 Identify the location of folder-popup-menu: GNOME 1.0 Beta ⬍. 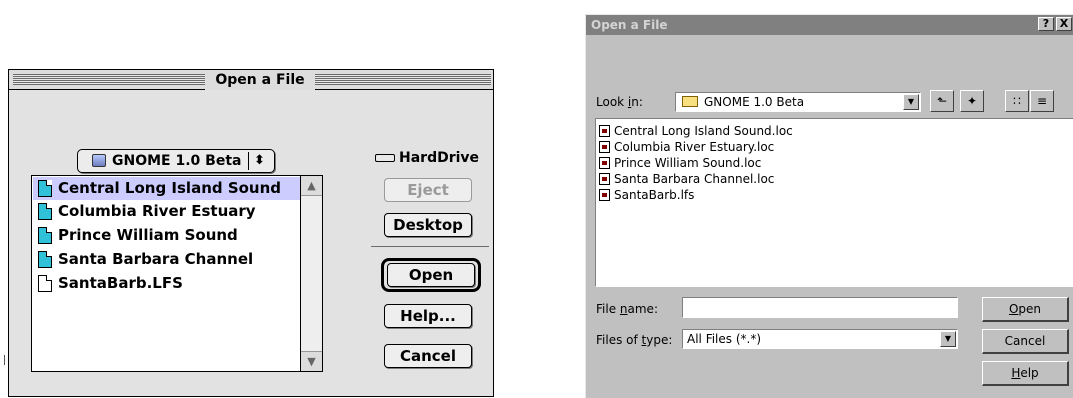
(176, 161).